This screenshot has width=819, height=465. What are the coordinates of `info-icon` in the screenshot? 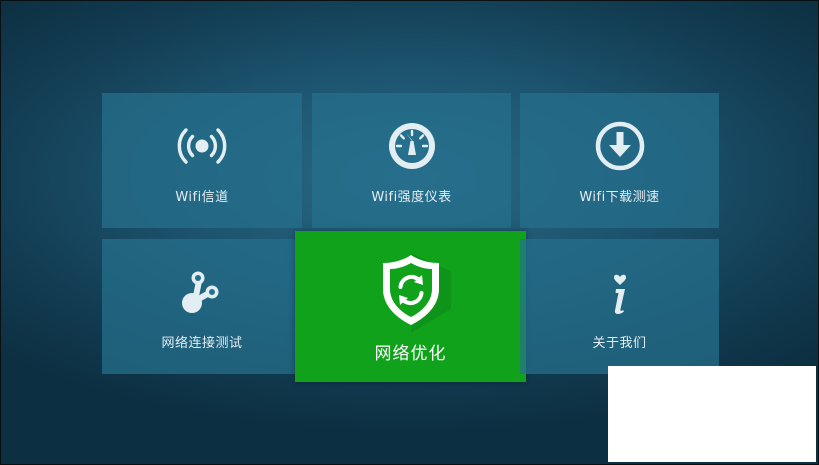 It's located at (620, 292).